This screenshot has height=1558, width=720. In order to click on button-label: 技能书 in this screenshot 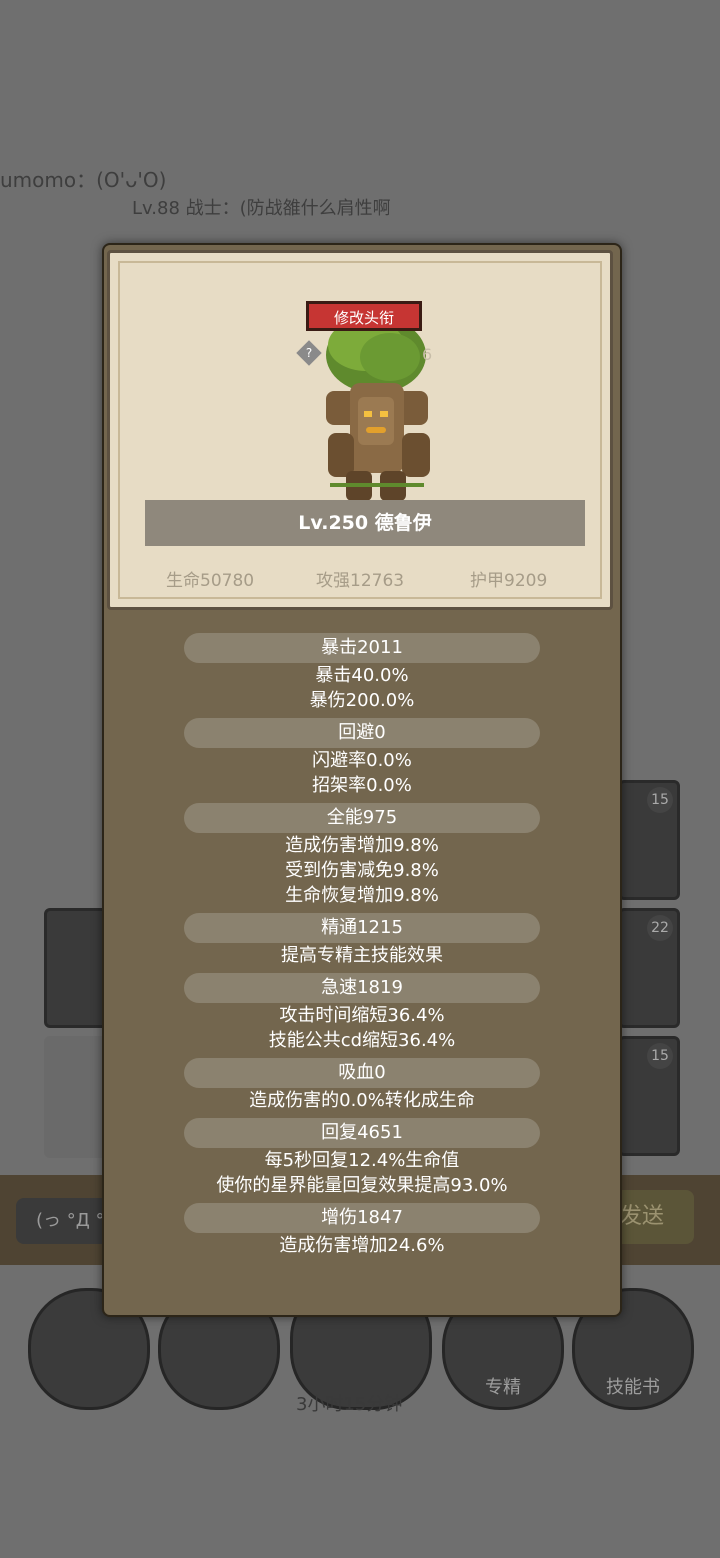, I will do `click(633, 1387)`.